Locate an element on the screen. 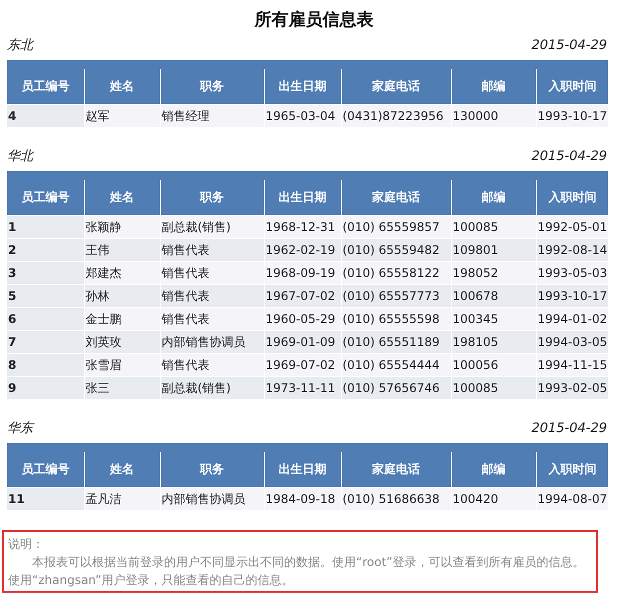  table-cell: 100420 is located at coordinates (493, 499).